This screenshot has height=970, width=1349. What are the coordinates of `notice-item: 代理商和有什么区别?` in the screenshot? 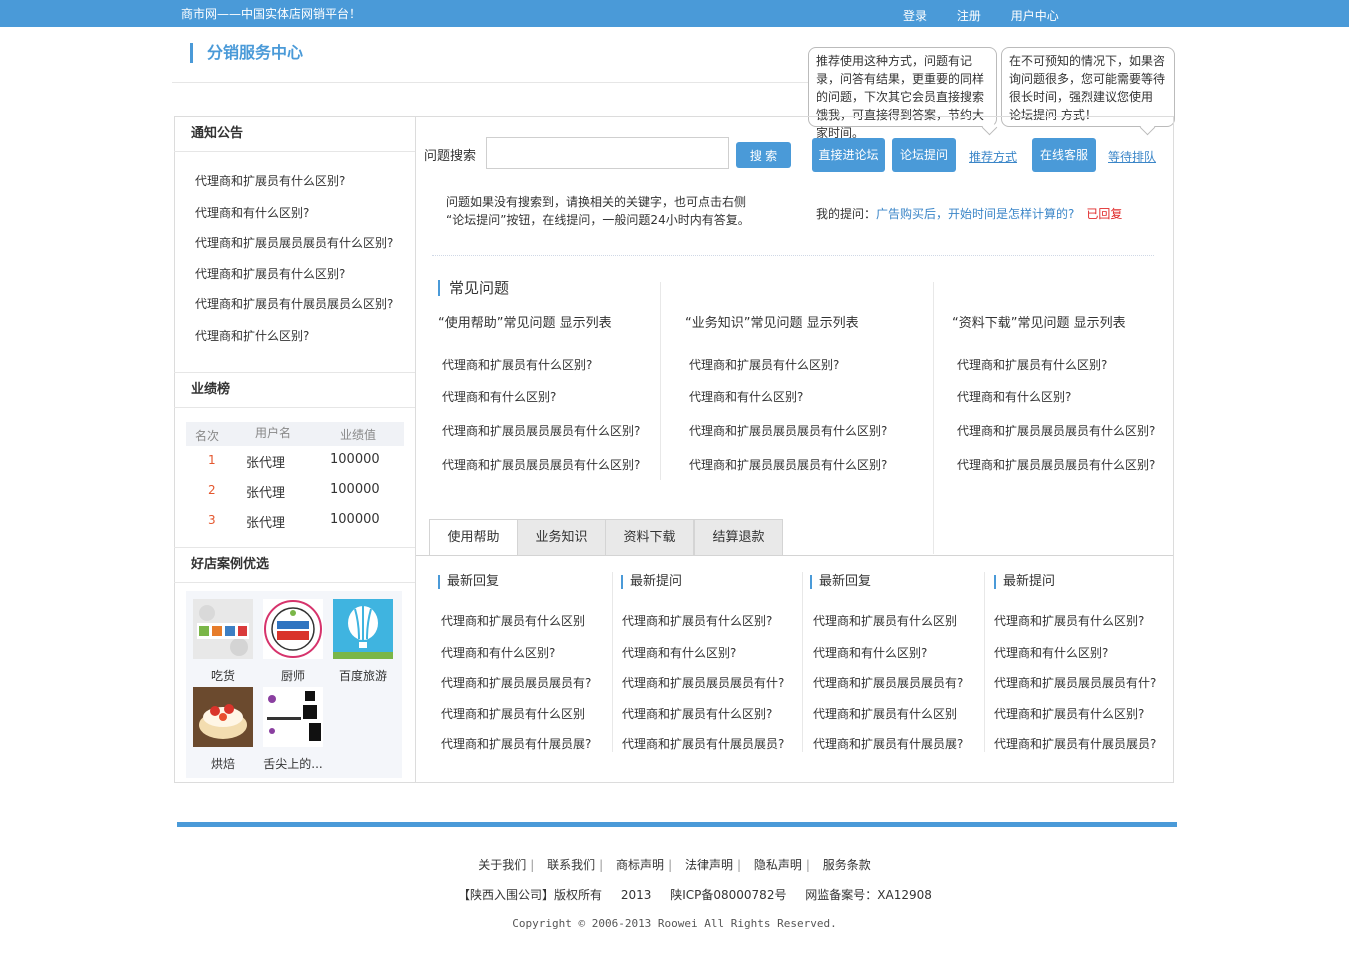 It's located at (252, 212).